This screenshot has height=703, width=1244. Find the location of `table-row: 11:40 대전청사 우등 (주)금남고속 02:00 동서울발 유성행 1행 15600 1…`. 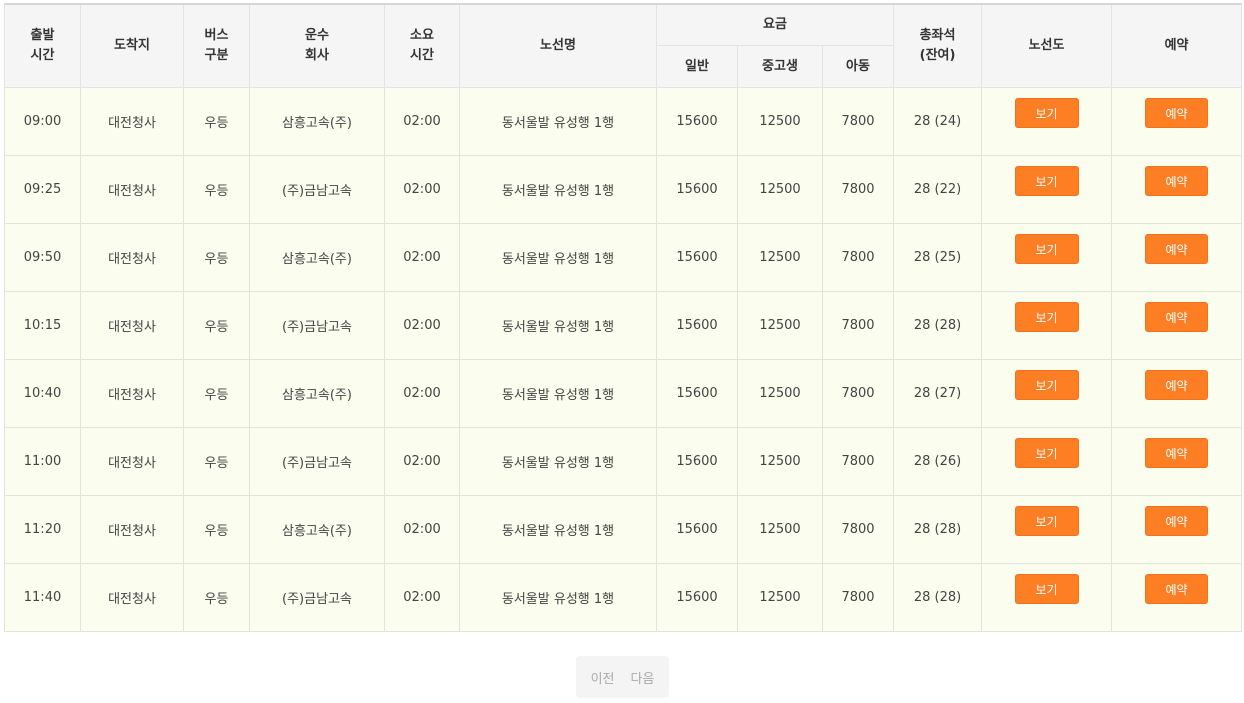

table-row: 11:40 대전청사 우등 (주)금남고속 02:00 동서울발 유성행 1행 15600 1… is located at coordinates (623, 597).